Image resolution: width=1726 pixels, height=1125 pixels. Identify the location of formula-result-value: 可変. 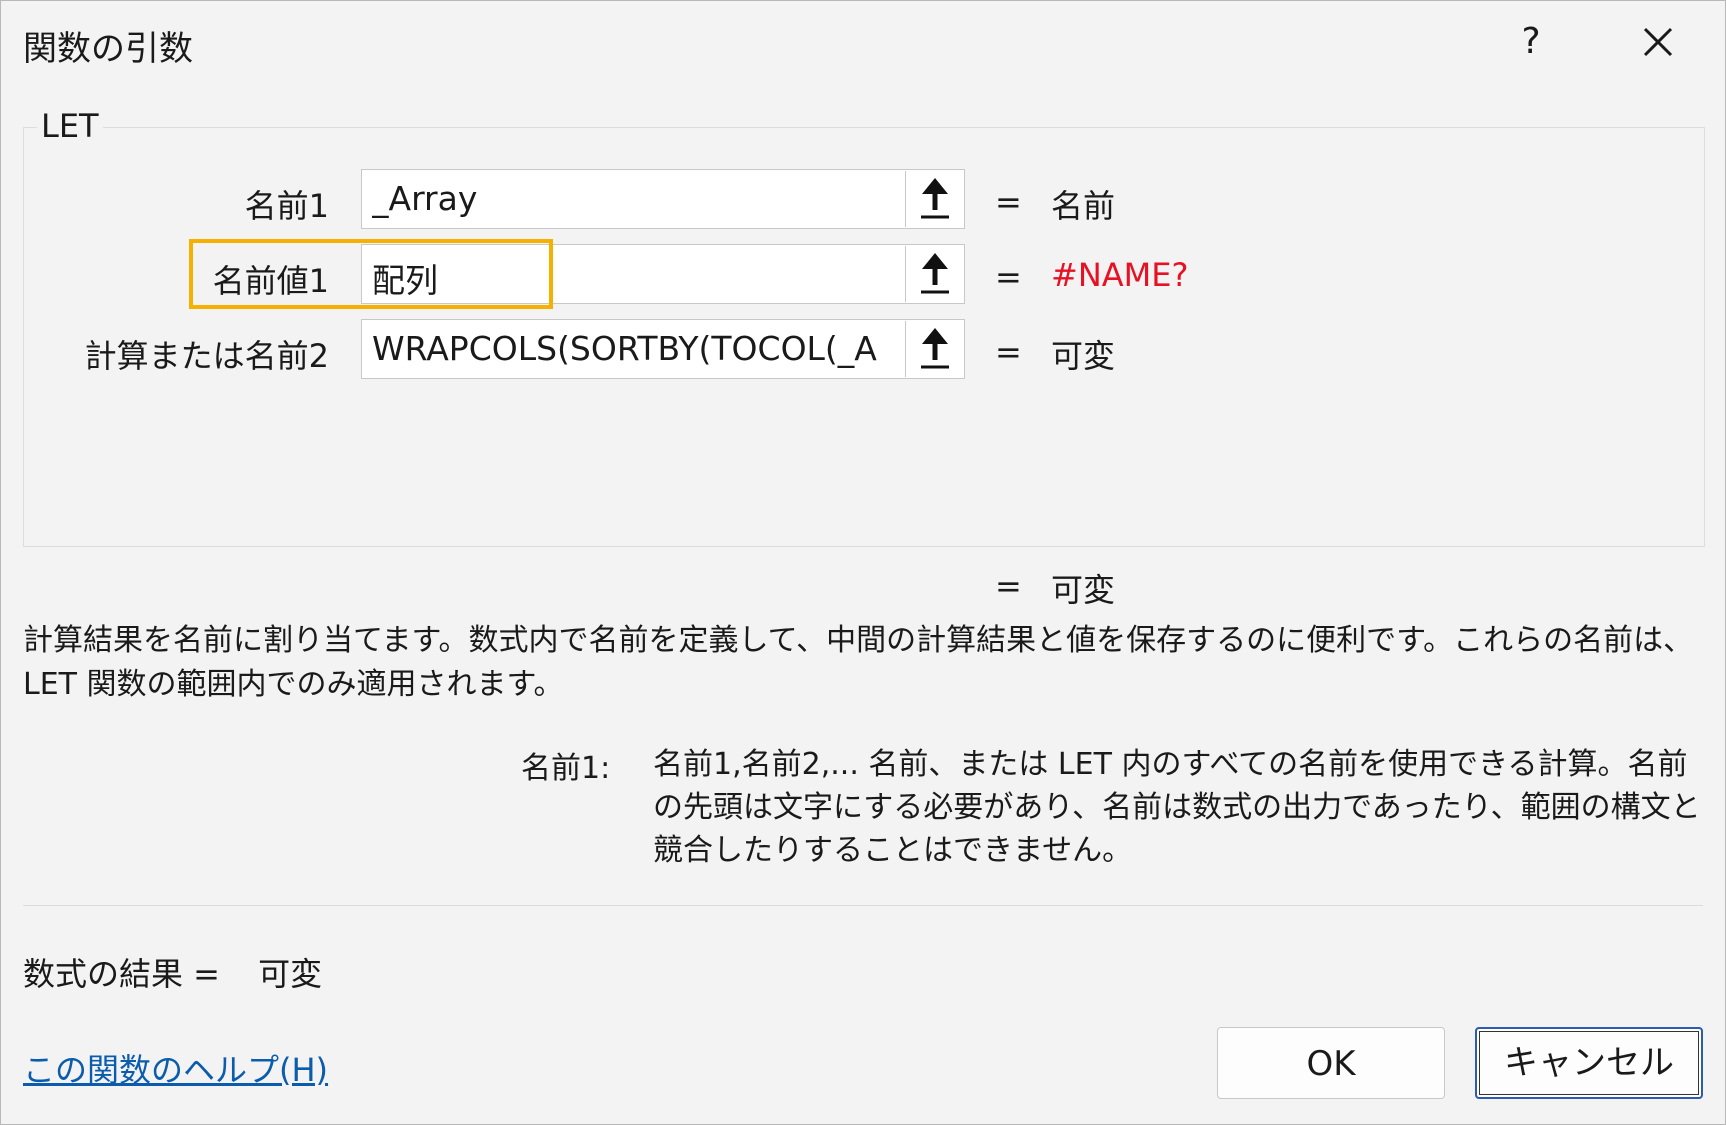
(290, 974).